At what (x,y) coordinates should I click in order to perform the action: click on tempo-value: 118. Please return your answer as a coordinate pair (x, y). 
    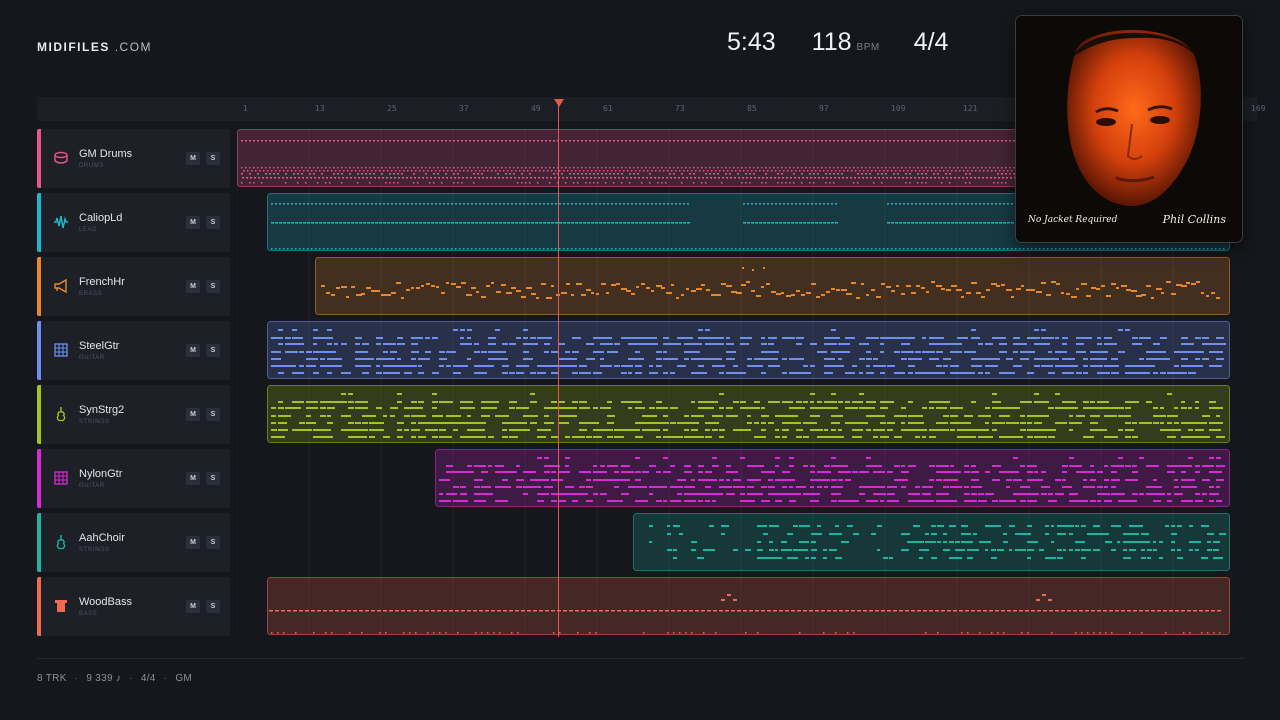
    Looking at the image, I should click on (831, 42).